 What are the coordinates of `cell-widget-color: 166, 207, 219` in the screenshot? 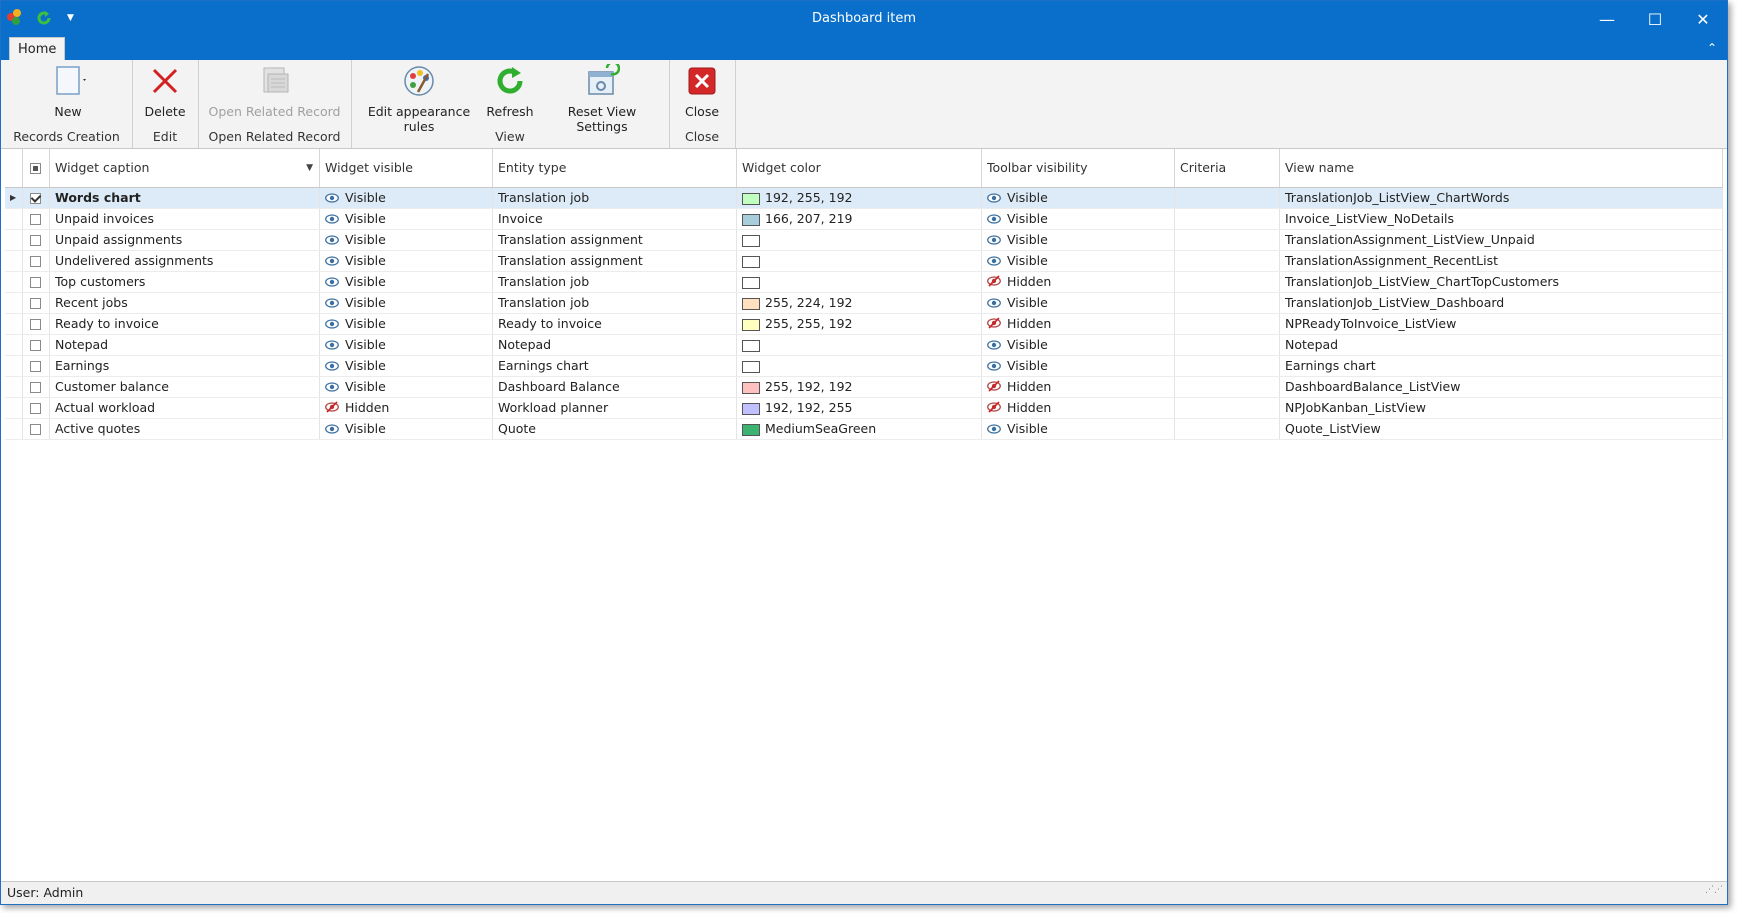 It's located at (859, 219).